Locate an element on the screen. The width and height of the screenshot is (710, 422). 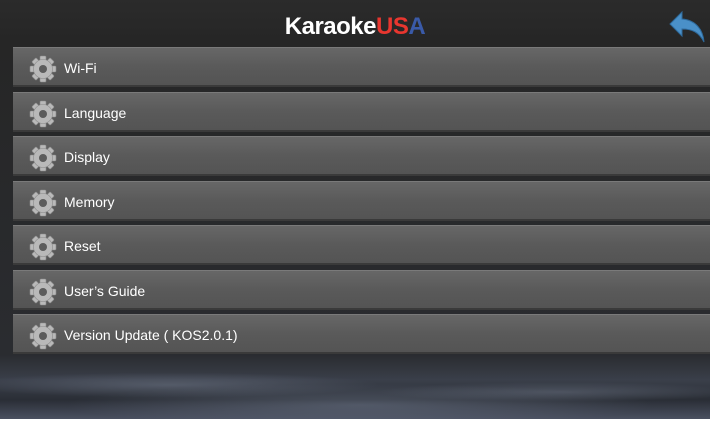
logo-text-a: A is located at coordinates (417, 26).